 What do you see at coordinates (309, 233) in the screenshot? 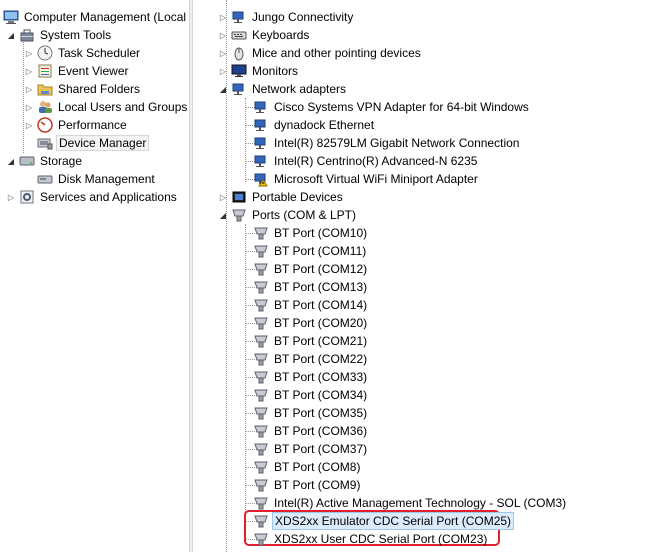
I see `port-item: BT Port (COM10)` at bounding box center [309, 233].